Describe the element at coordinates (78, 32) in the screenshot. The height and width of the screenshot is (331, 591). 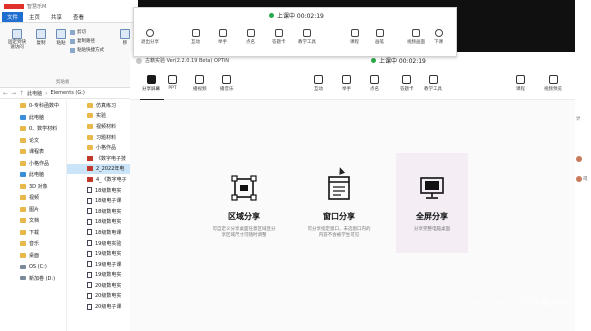
I see `cut-button: 剪切` at that location.